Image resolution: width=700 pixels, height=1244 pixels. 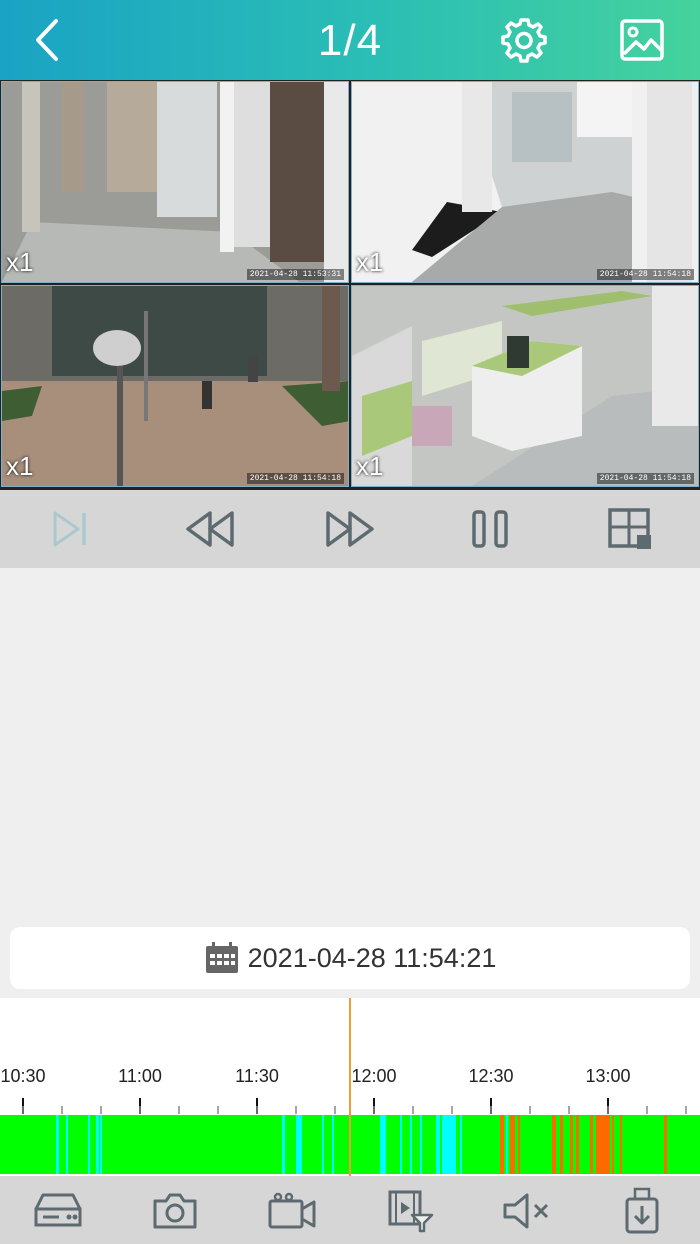 I want to click on step-forward-icon, so click(x=69, y=529).